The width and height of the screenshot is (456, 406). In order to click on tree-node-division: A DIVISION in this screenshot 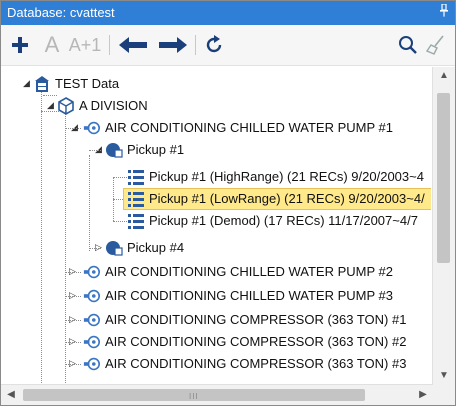, I will do `click(102, 106)`.